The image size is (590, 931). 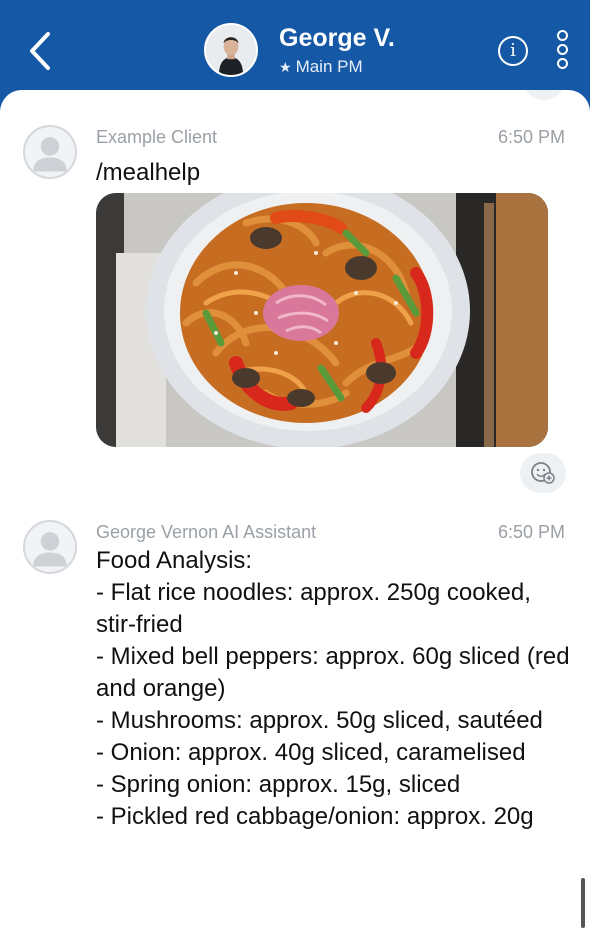 What do you see at coordinates (329, 66) in the screenshot?
I see `contact-role: Main PM` at bounding box center [329, 66].